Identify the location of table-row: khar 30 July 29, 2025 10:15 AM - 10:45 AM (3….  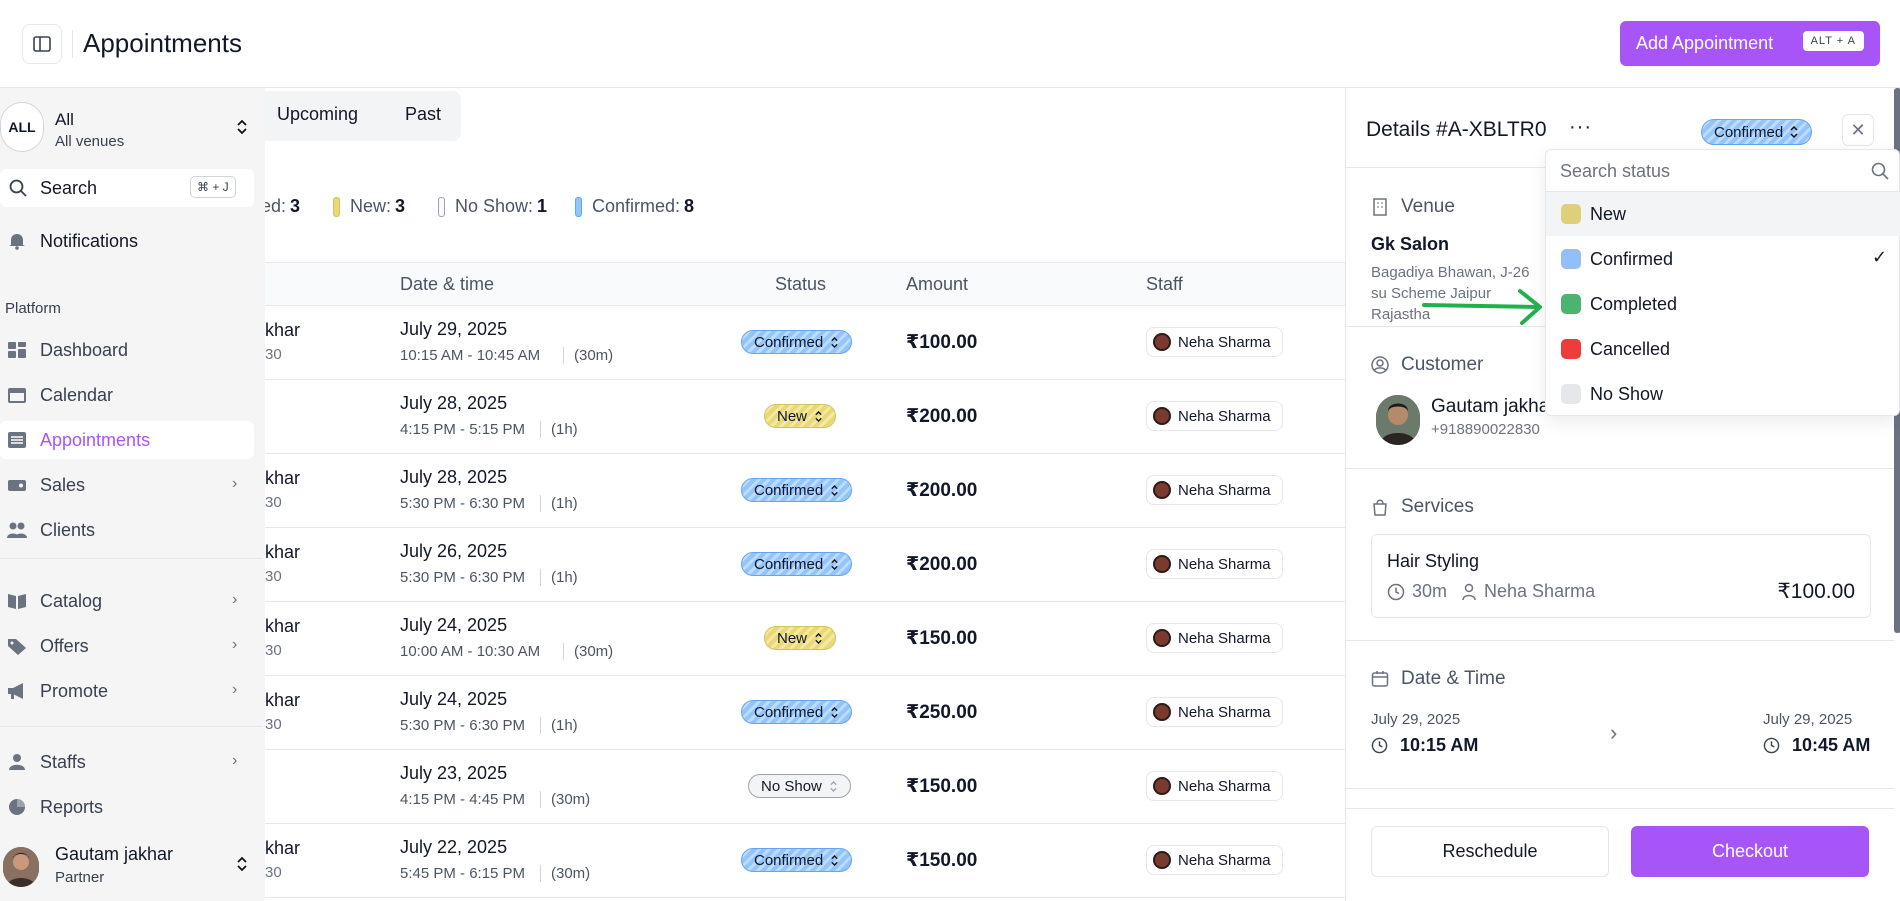
(805, 343).